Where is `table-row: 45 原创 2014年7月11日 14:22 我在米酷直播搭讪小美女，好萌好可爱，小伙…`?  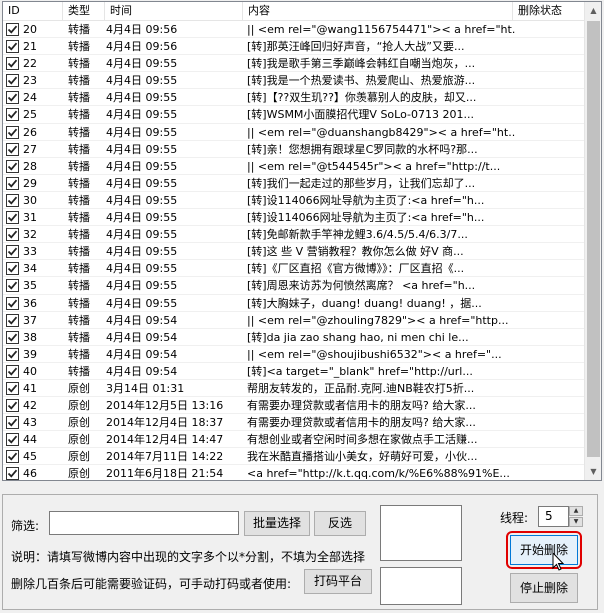
table-row: 45 原创 2014年7月11日 14:22 我在米酷直播搭讪小美女，好萌好可爱，小伙… is located at coordinates (294, 457).